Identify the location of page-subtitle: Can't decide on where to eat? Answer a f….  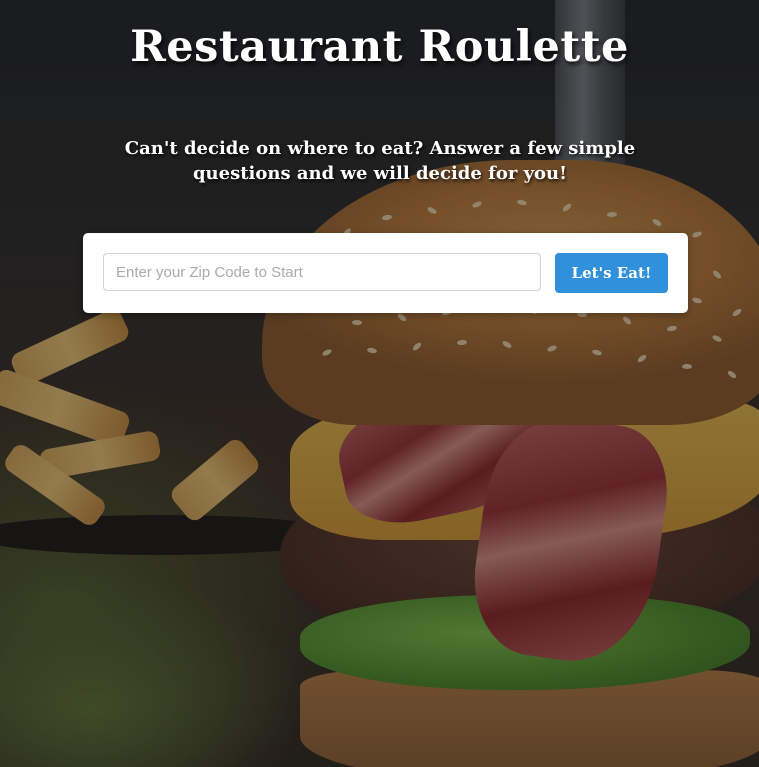
(380, 161).